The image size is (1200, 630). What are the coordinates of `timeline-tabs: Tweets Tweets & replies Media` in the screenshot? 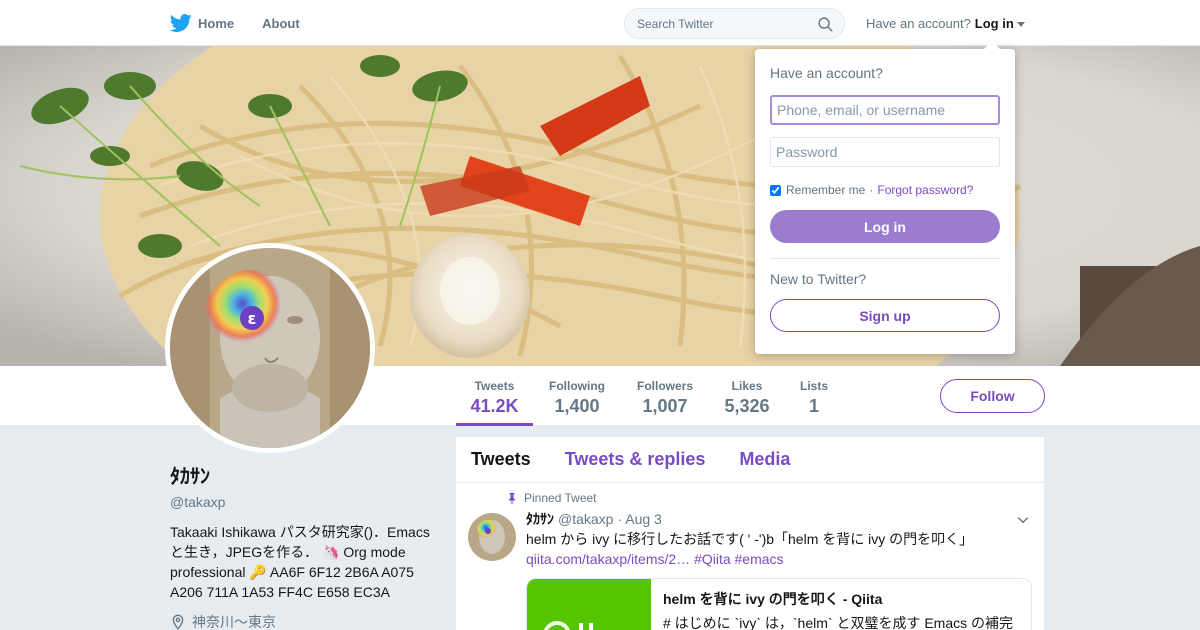 It's located at (750, 460).